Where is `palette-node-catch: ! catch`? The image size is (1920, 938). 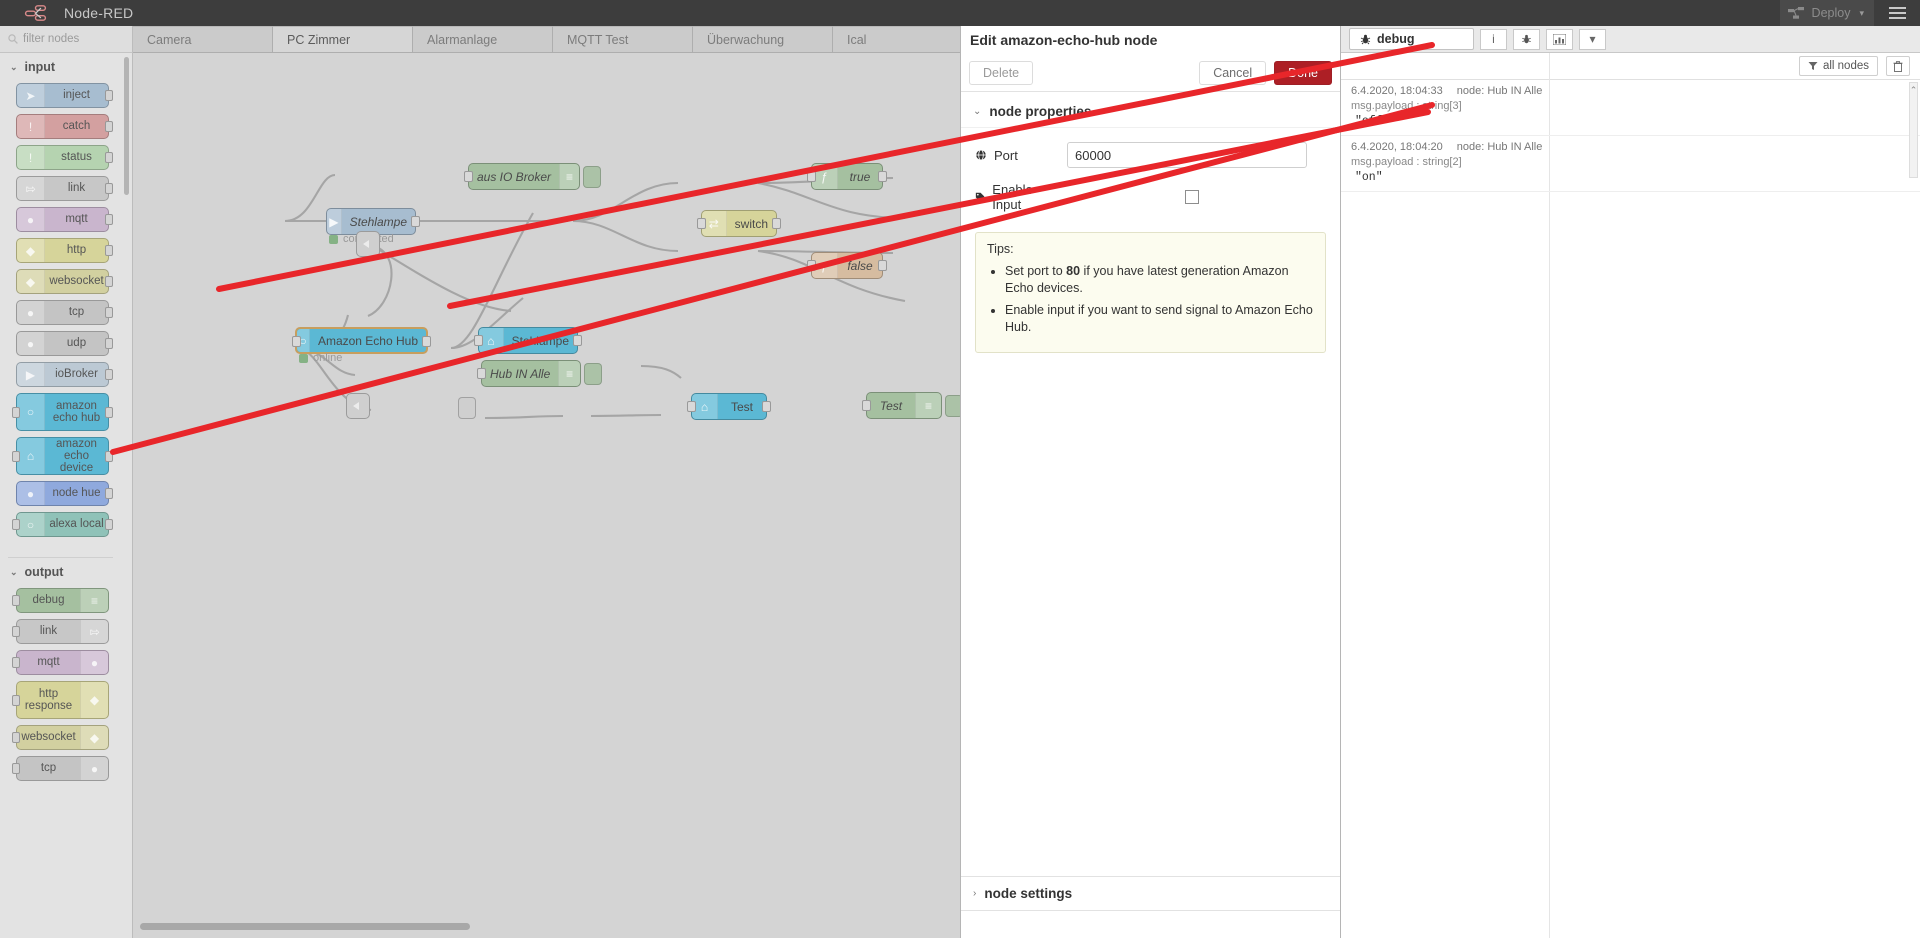 palette-node-catch: ! catch is located at coordinates (64, 126).